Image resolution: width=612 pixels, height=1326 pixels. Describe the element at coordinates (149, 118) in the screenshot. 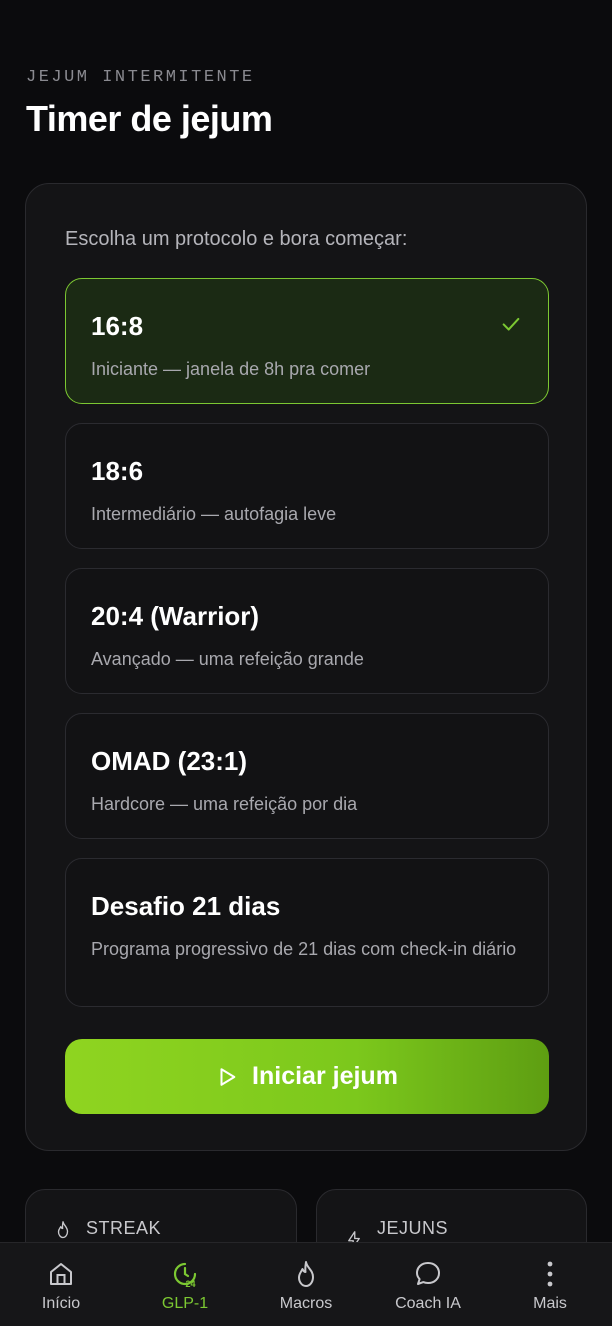

I see `page-title: Timer de jejum` at that location.